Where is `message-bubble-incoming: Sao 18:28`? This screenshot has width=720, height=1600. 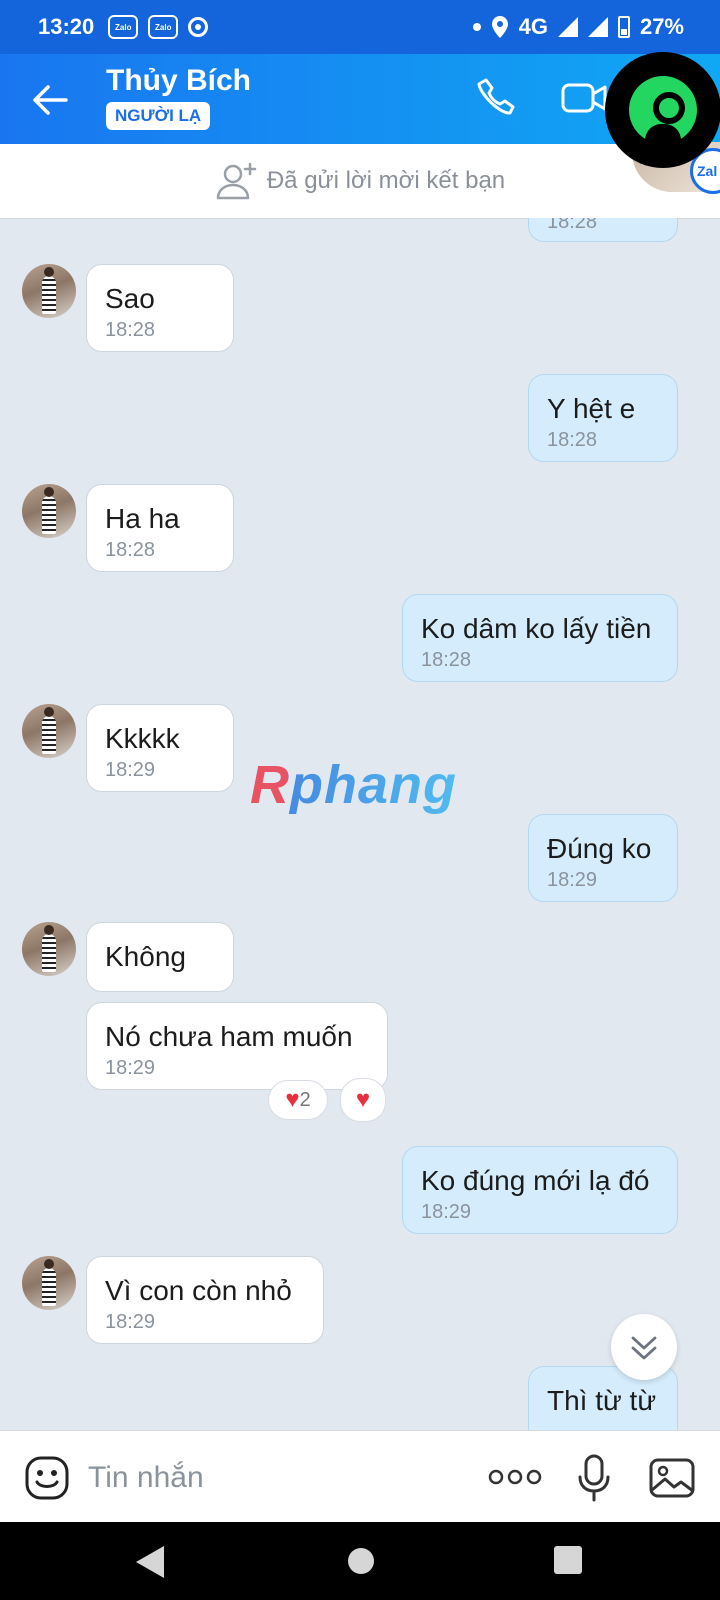 message-bubble-incoming: Sao 18:28 is located at coordinates (160, 308).